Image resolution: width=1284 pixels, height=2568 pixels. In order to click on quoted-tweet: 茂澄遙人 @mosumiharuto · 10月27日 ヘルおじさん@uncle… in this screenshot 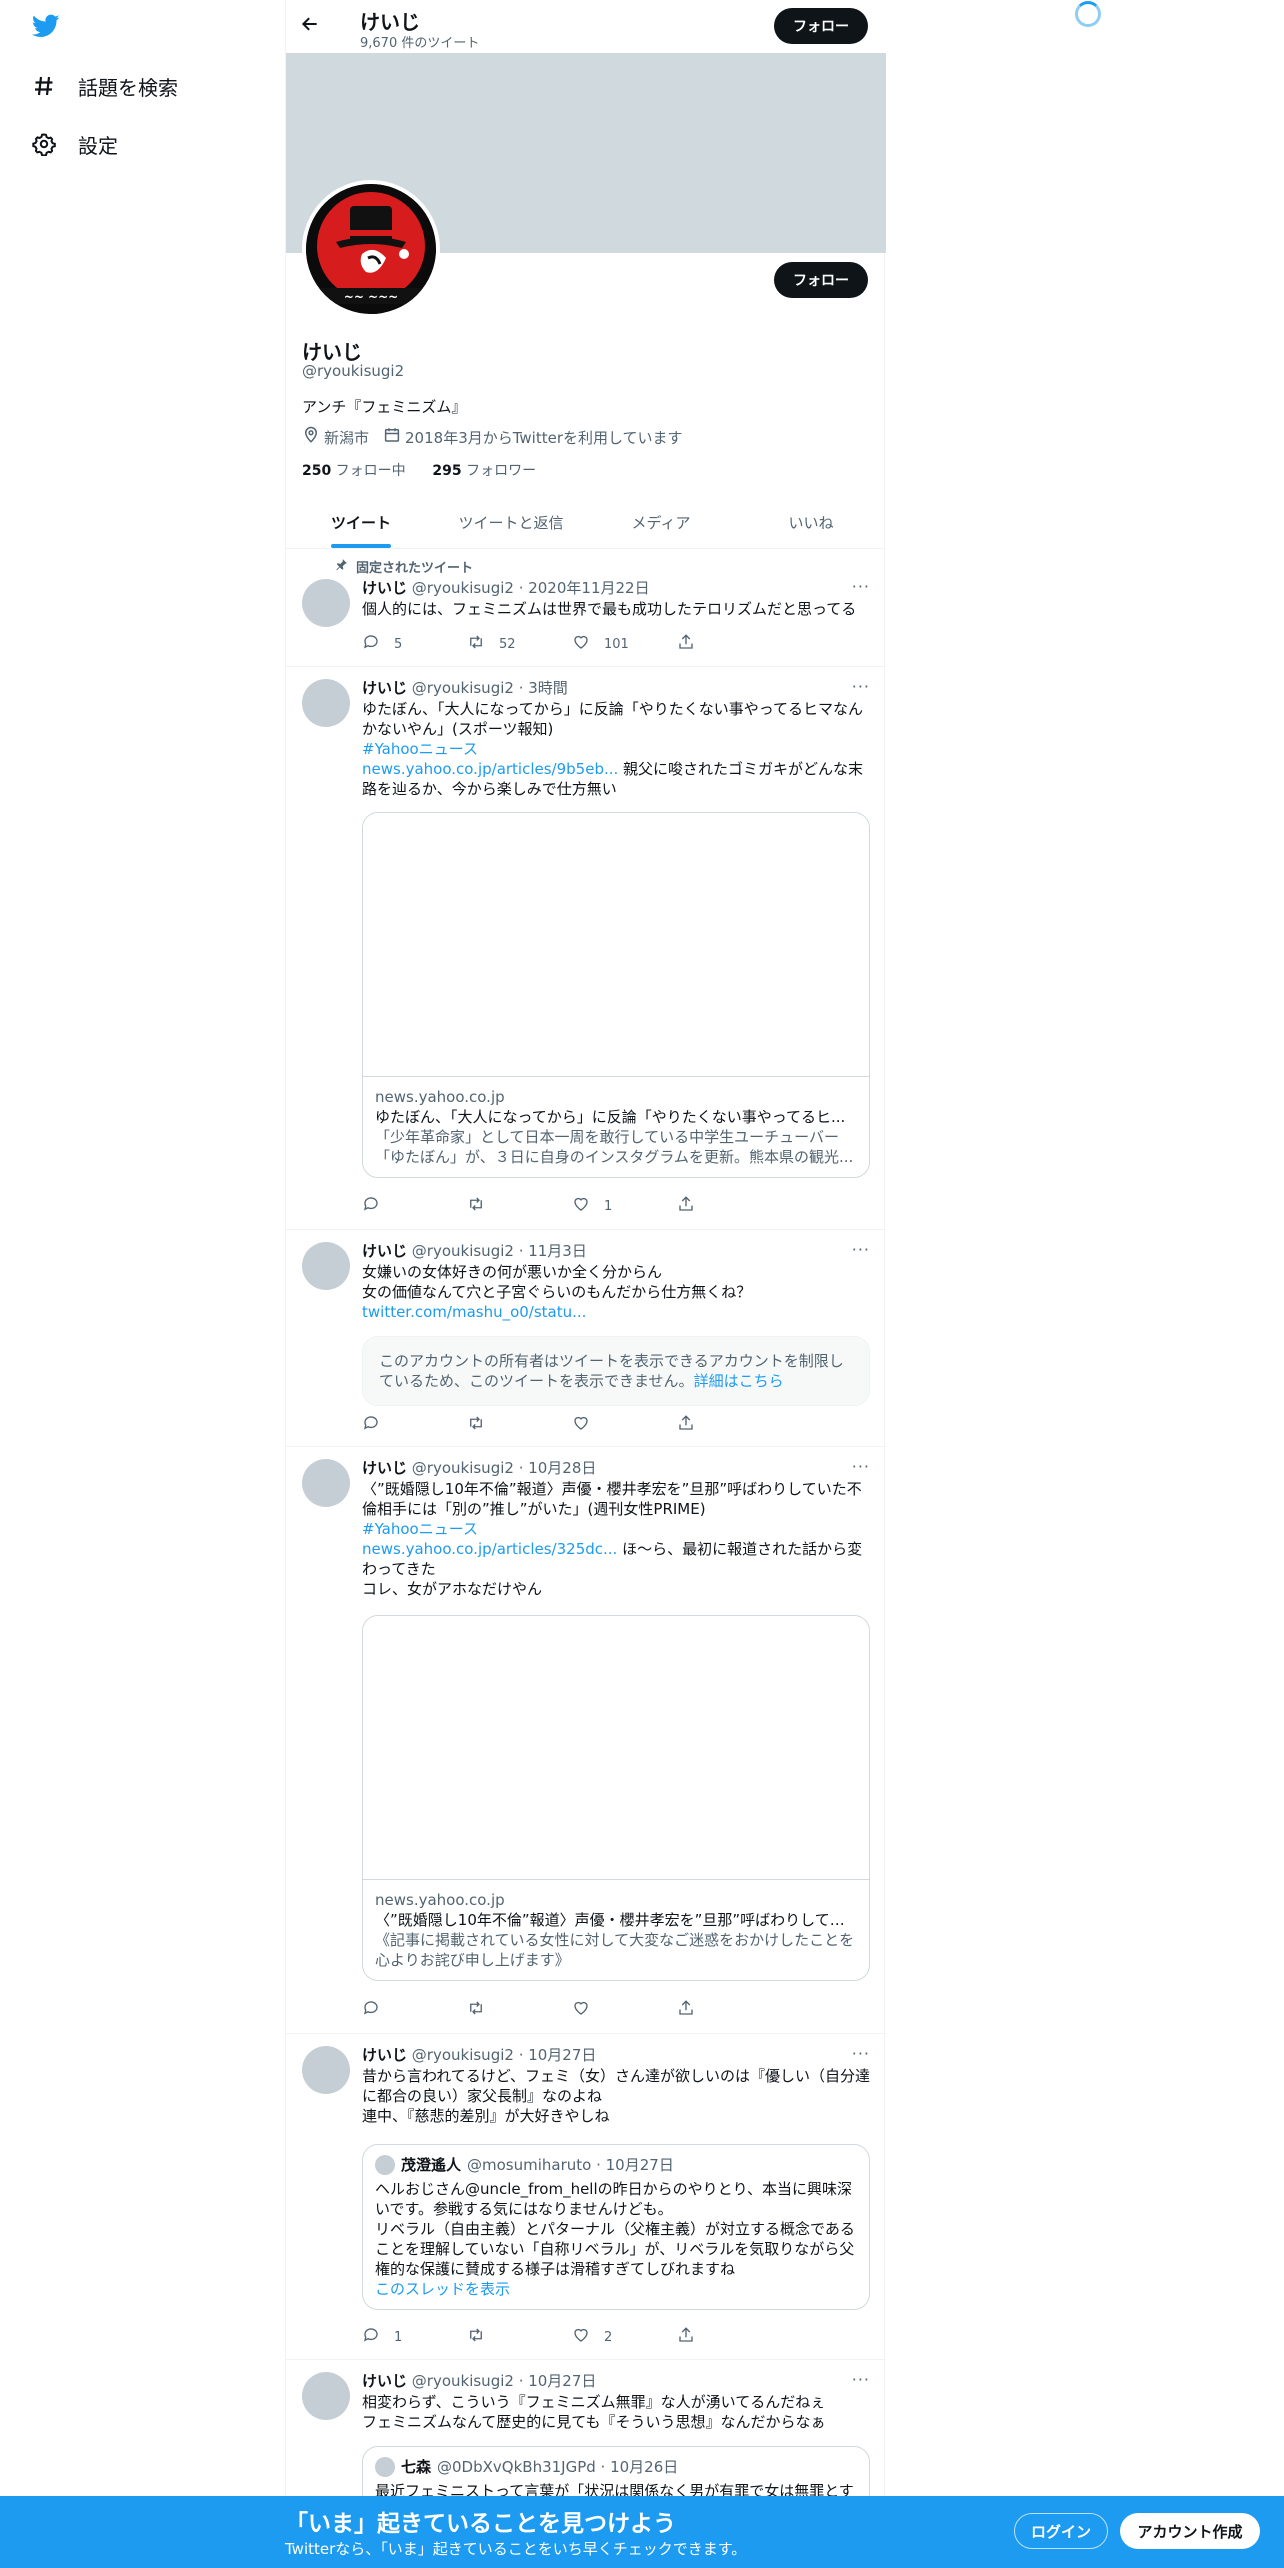, I will do `click(616, 2227)`.